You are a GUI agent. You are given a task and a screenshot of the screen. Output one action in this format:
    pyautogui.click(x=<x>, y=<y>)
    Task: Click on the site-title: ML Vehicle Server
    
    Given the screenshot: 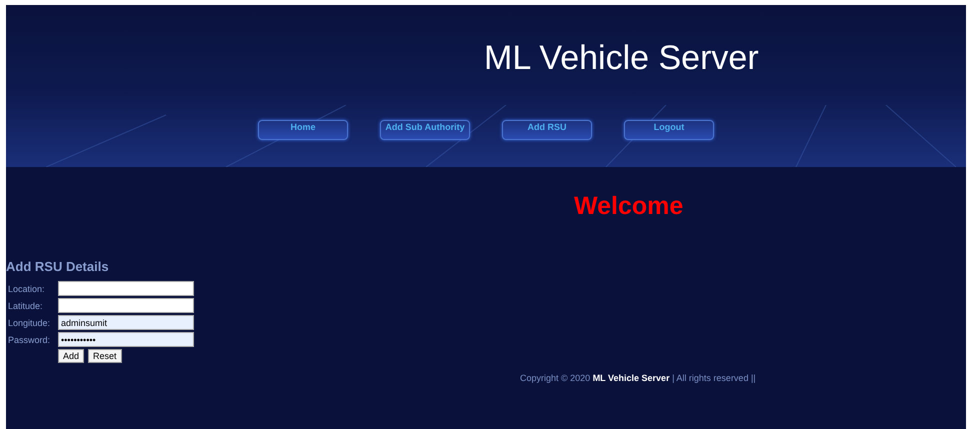 What is the action you would take?
    pyautogui.click(x=621, y=58)
    